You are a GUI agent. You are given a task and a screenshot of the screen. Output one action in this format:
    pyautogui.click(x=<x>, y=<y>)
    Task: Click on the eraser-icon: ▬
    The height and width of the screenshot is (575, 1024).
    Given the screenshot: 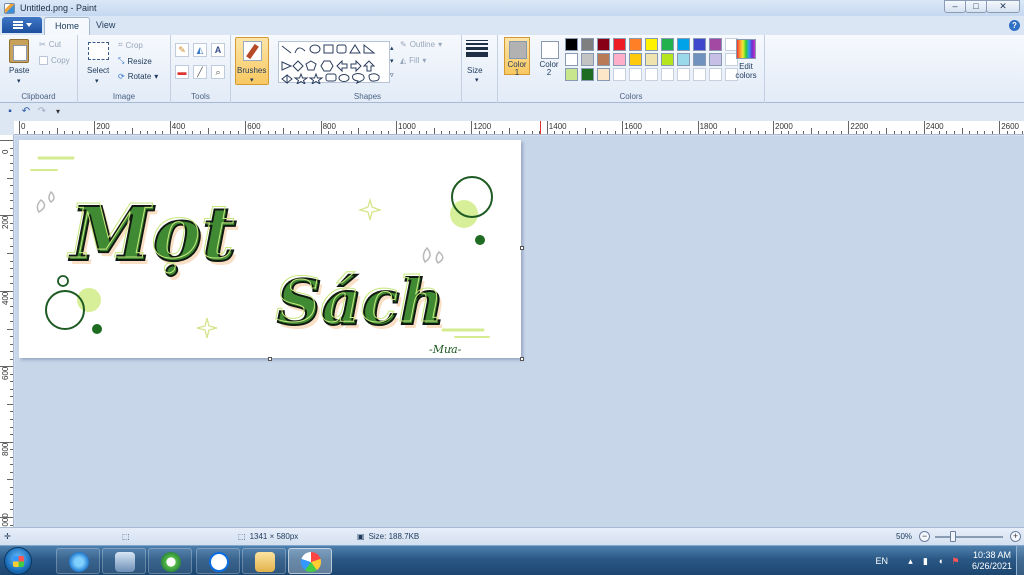 What is the action you would take?
    pyautogui.click(x=182, y=72)
    